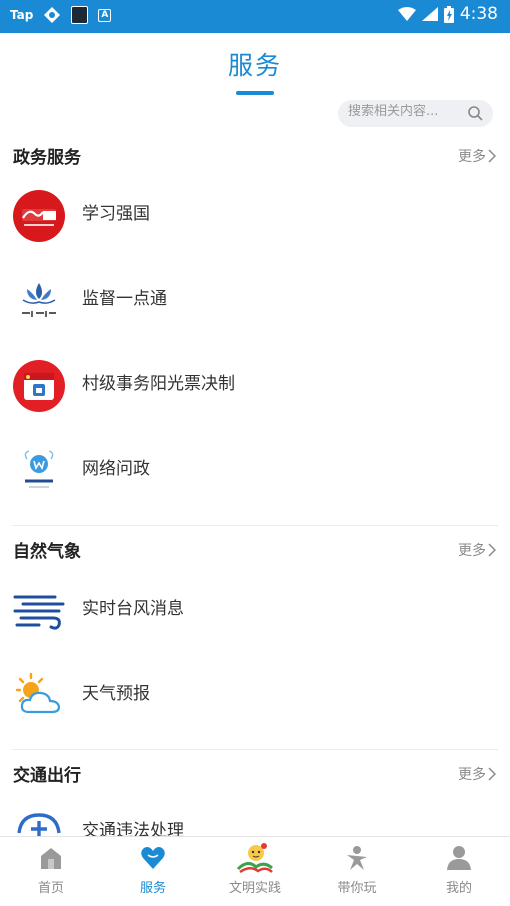 Image resolution: width=510 pixels, height=906 pixels. Describe the element at coordinates (39, 824) in the screenshot. I see `traffic-violation-icon` at that location.